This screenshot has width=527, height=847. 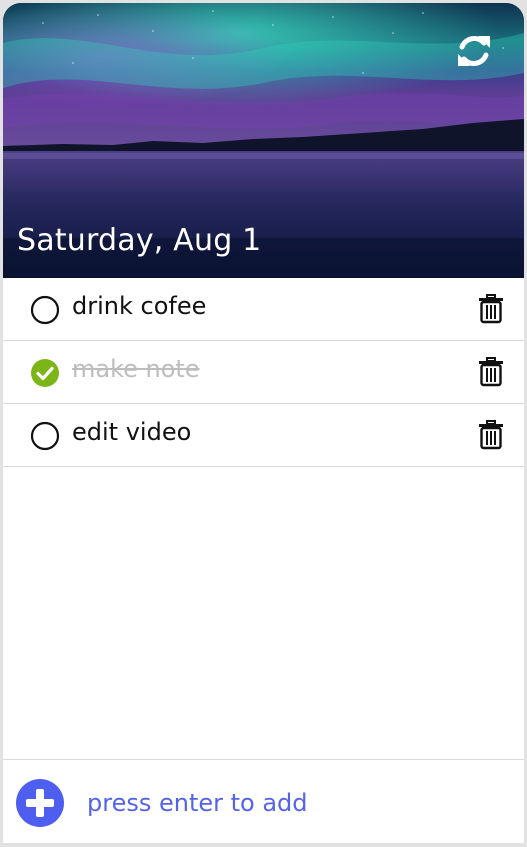 I want to click on task-item: edit video, so click(x=263, y=435).